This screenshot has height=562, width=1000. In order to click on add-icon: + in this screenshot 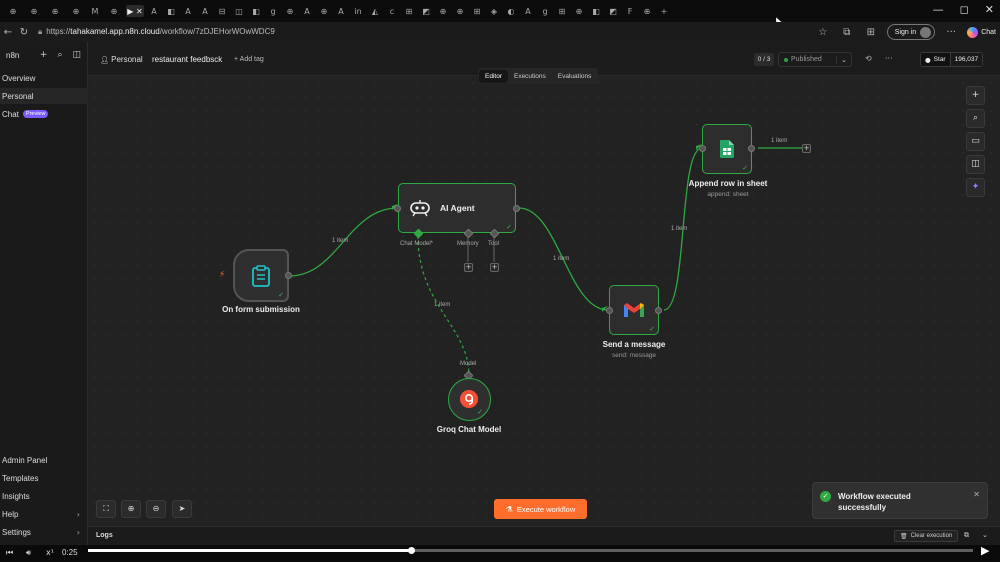, I will do `click(44, 55)`.